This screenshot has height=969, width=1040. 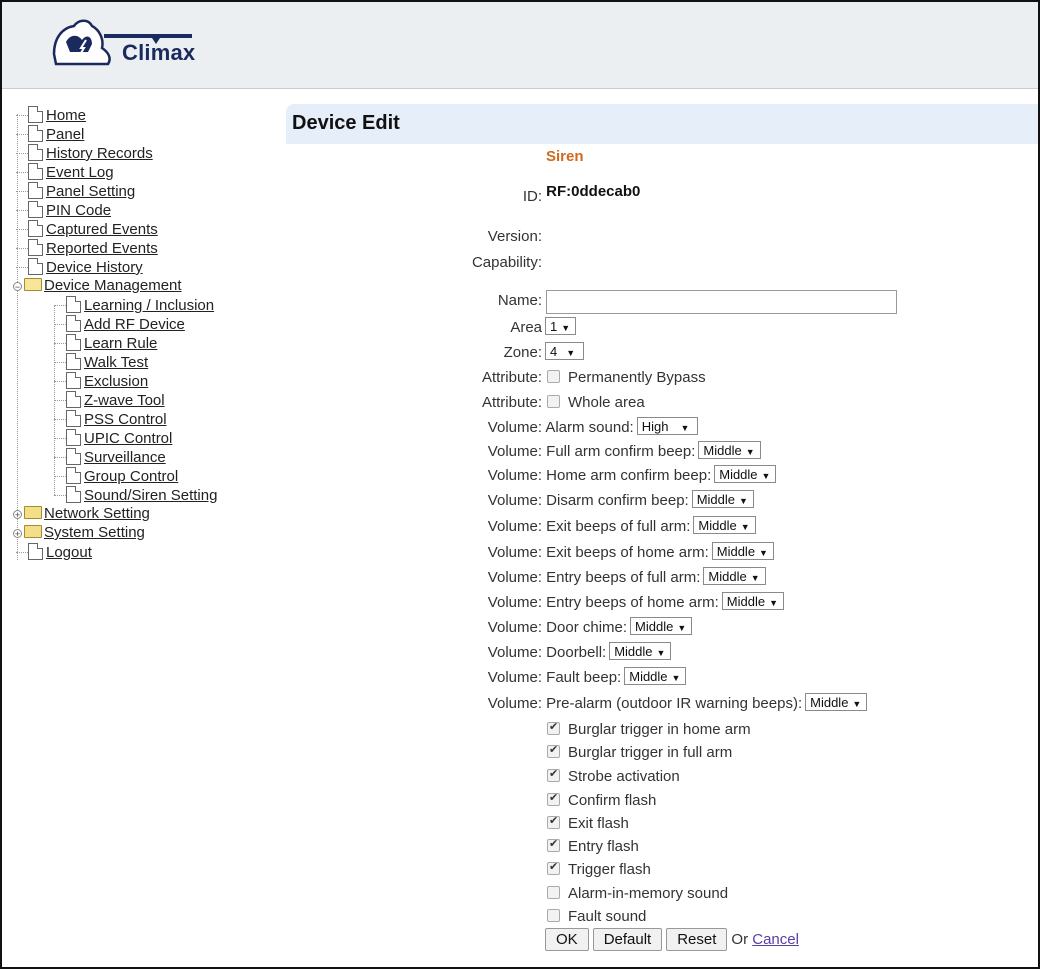 I want to click on option-confirm-flash: Confirm flash, so click(x=599, y=800).